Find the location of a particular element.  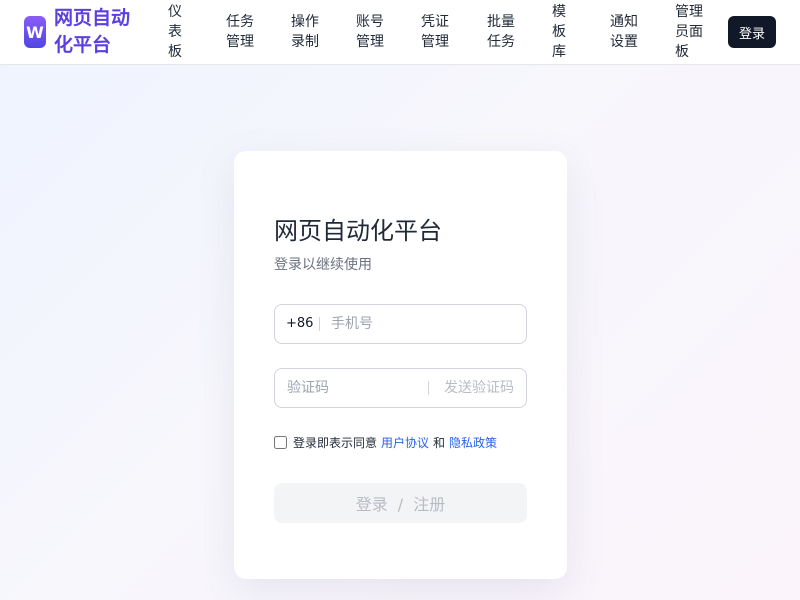

code-divider is located at coordinates (428, 388).